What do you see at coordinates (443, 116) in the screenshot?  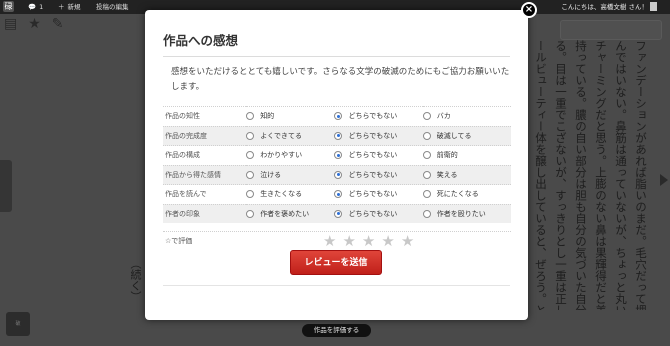 I see `rating-option-label: バカ` at bounding box center [443, 116].